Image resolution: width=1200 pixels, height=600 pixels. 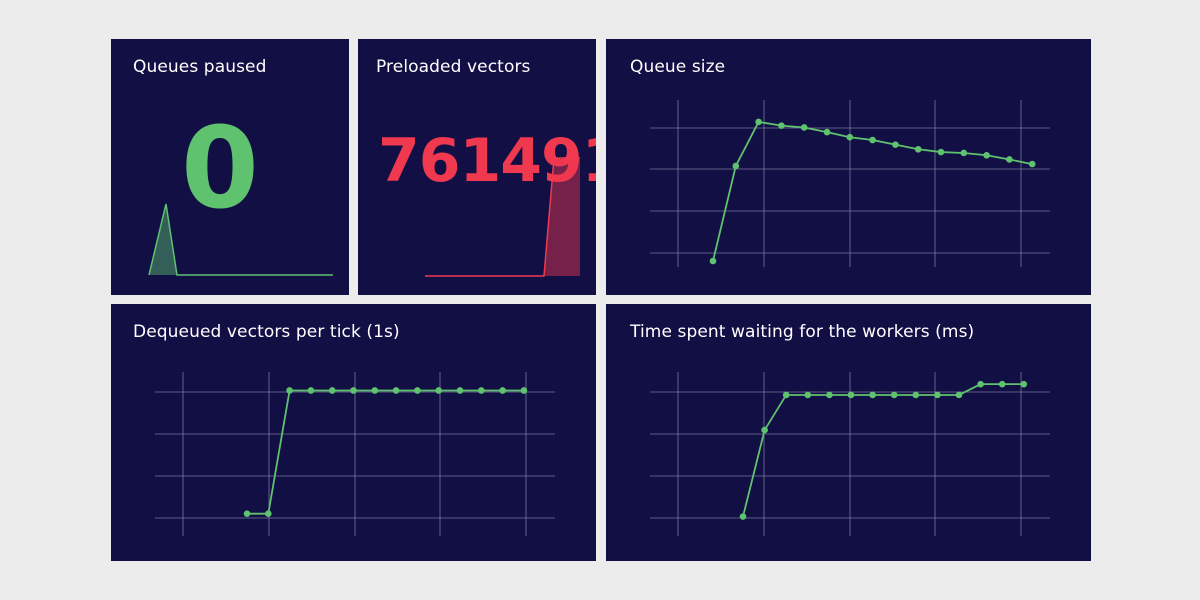 I want to click on queues-paused-panel: Queues paused 0, so click(x=230, y=167).